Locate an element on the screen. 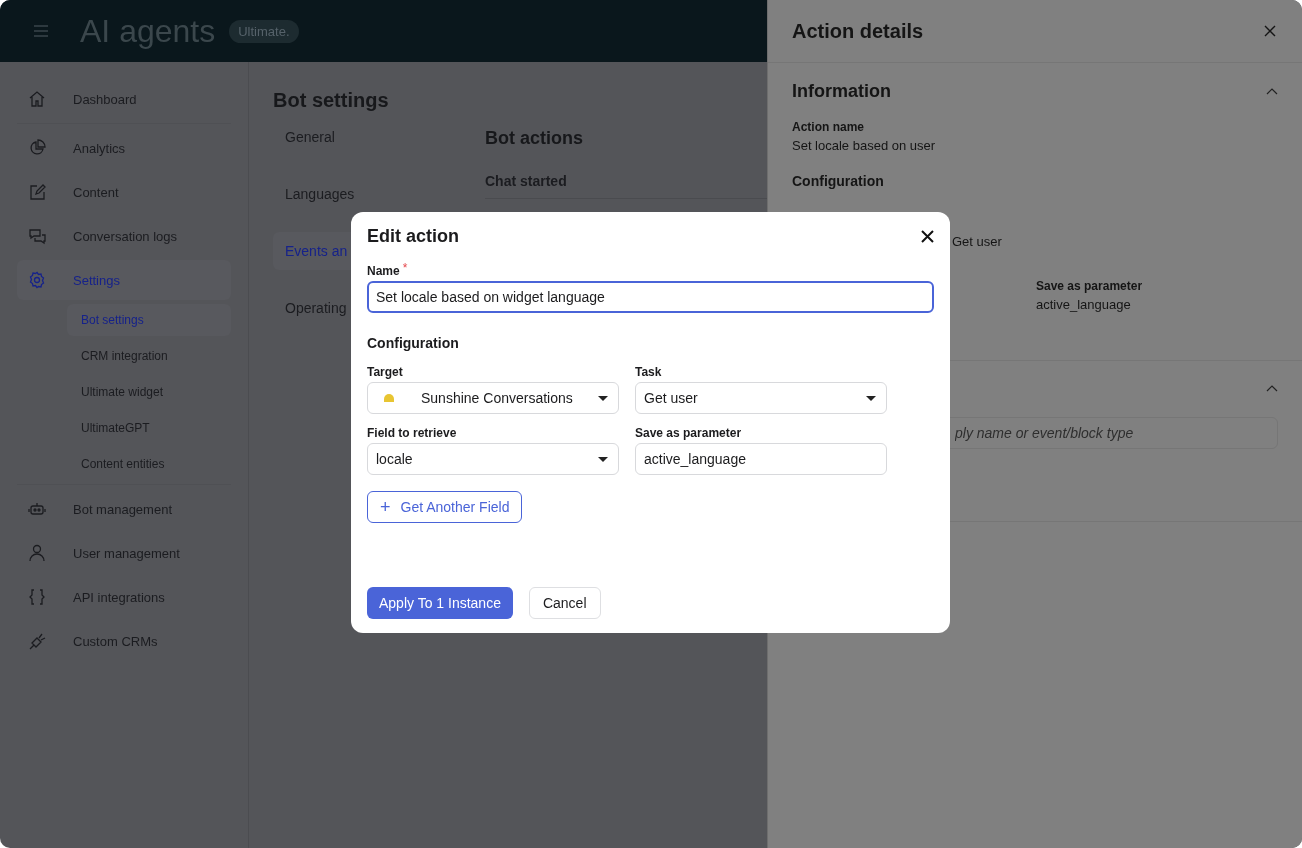 Image resolution: width=1302 pixels, height=848 pixels. field-value: Get user is located at coordinates (977, 241).